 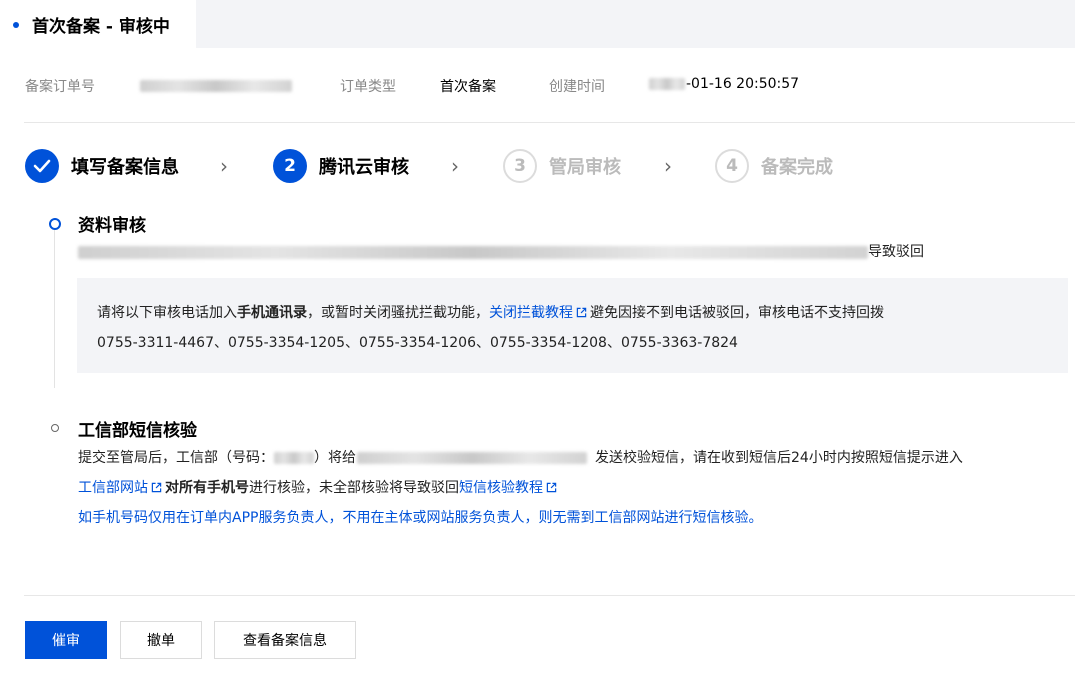 I want to click on sms-line-2: 工信部网站 对所有手机号进行核验，未全部核验将导致驳回短信核验教程, so click(x=319, y=487).